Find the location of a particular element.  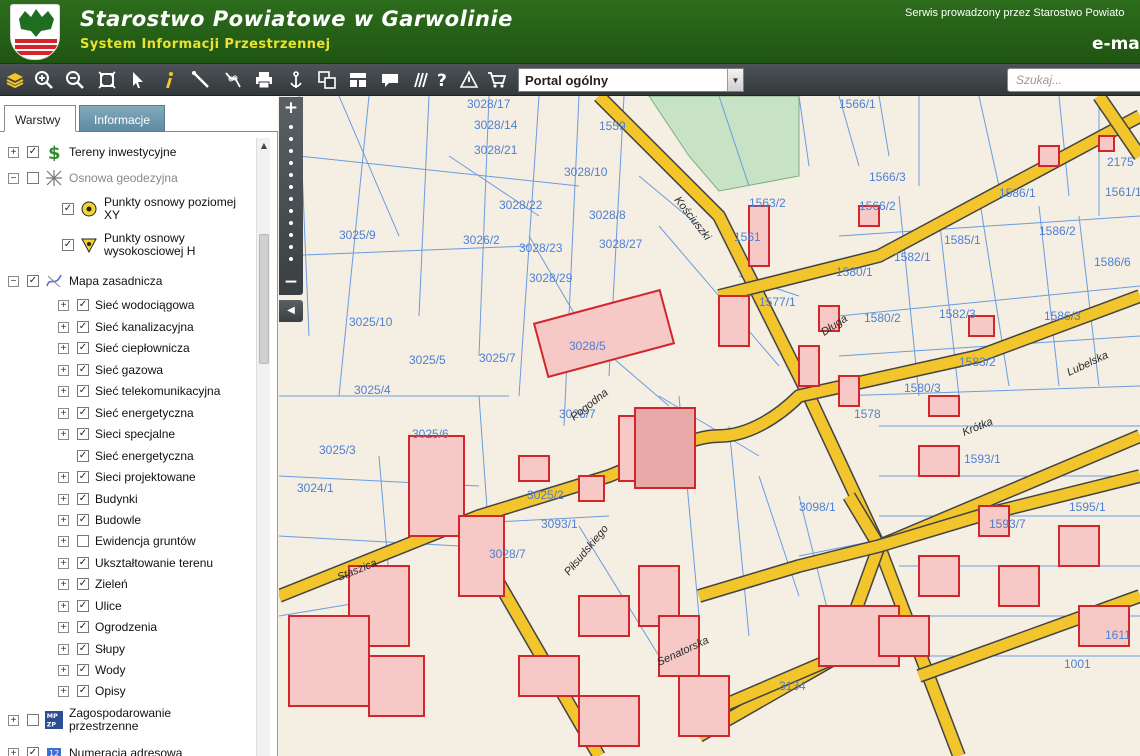

print-icon is located at coordinates (264, 80).